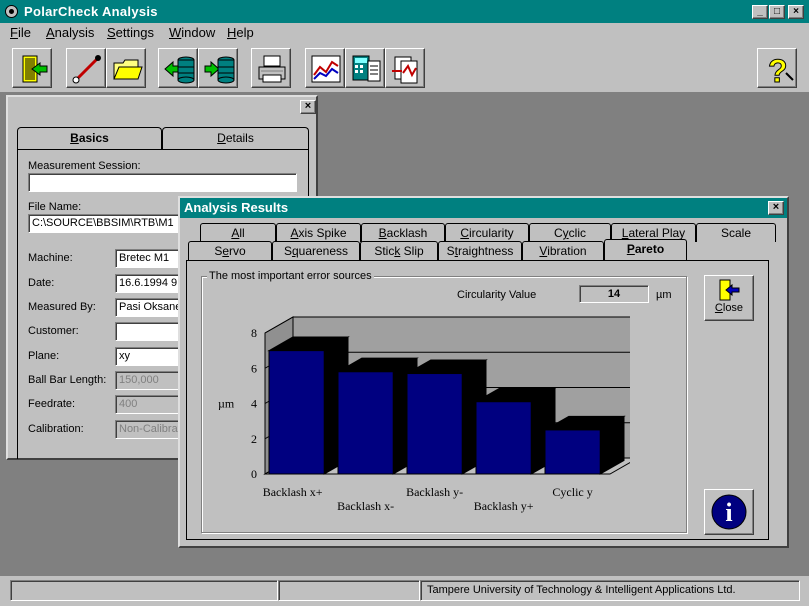  Describe the element at coordinates (150, 331) in the screenshot. I see `field-value` at that location.